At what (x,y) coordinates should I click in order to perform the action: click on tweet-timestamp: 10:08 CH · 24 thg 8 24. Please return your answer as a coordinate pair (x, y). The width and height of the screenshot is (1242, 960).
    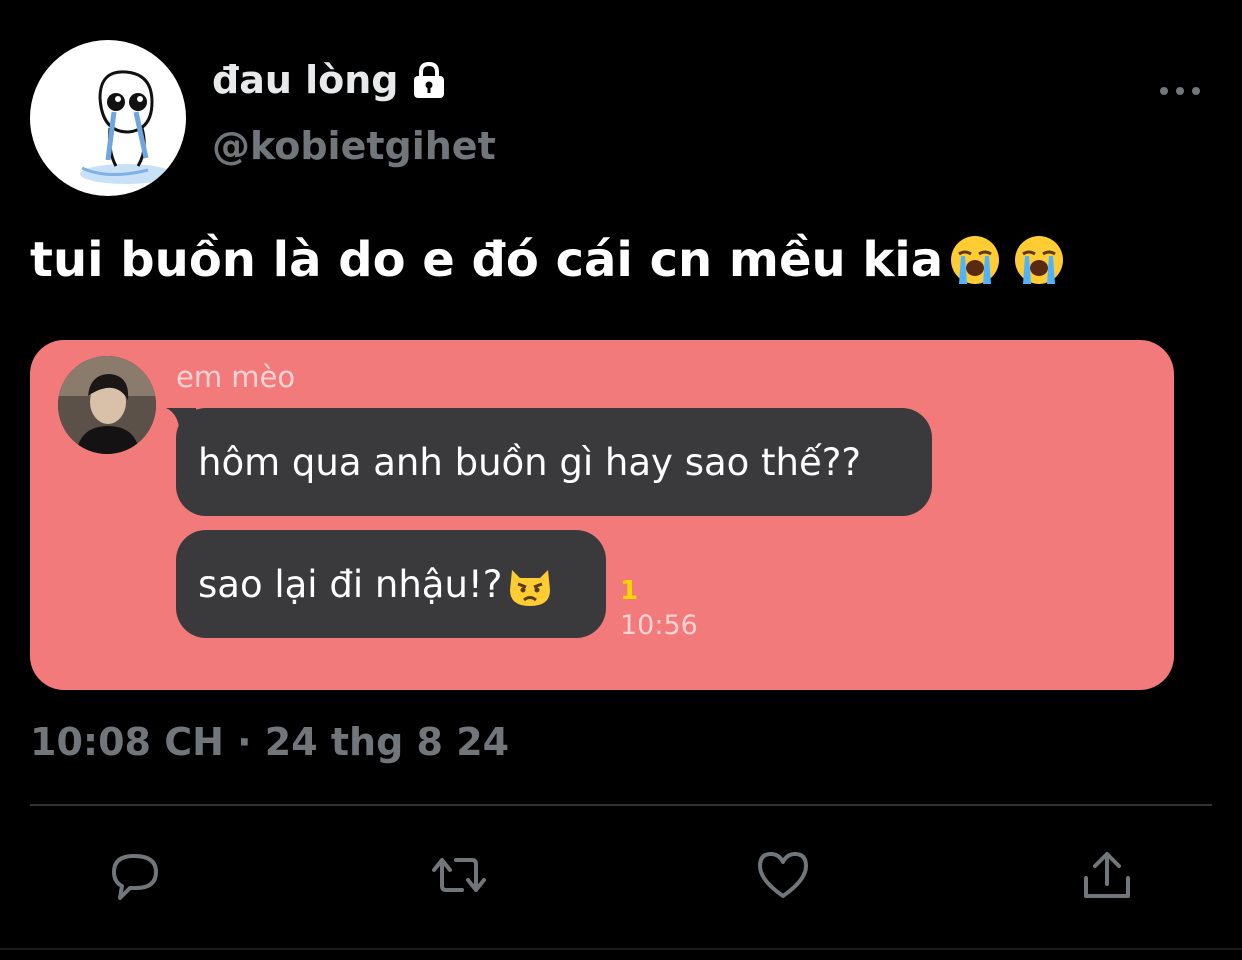
    Looking at the image, I should click on (269, 742).